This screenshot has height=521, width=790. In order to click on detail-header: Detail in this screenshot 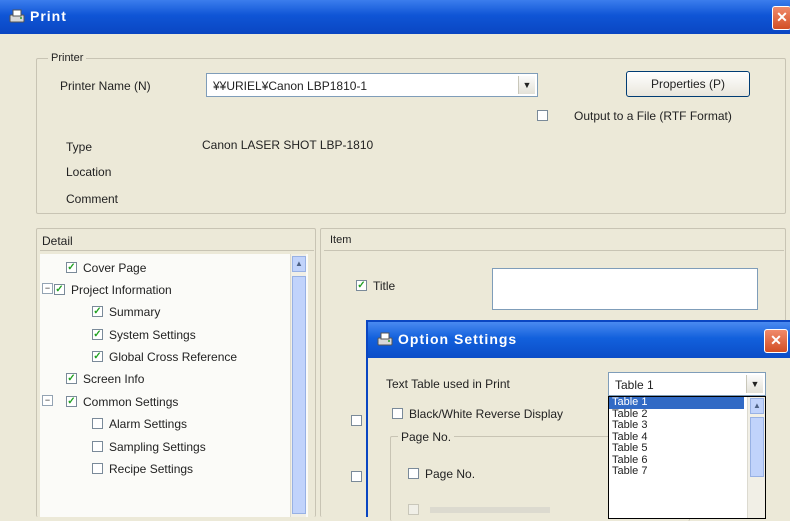, I will do `click(57, 241)`.